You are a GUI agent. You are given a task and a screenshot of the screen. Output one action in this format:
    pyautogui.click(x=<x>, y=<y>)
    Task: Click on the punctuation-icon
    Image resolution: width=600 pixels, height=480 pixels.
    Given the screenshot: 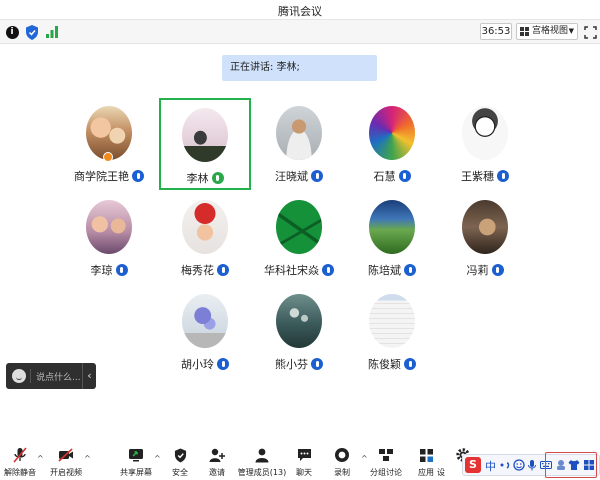 What is the action you would take?
    pyautogui.click(x=505, y=465)
    